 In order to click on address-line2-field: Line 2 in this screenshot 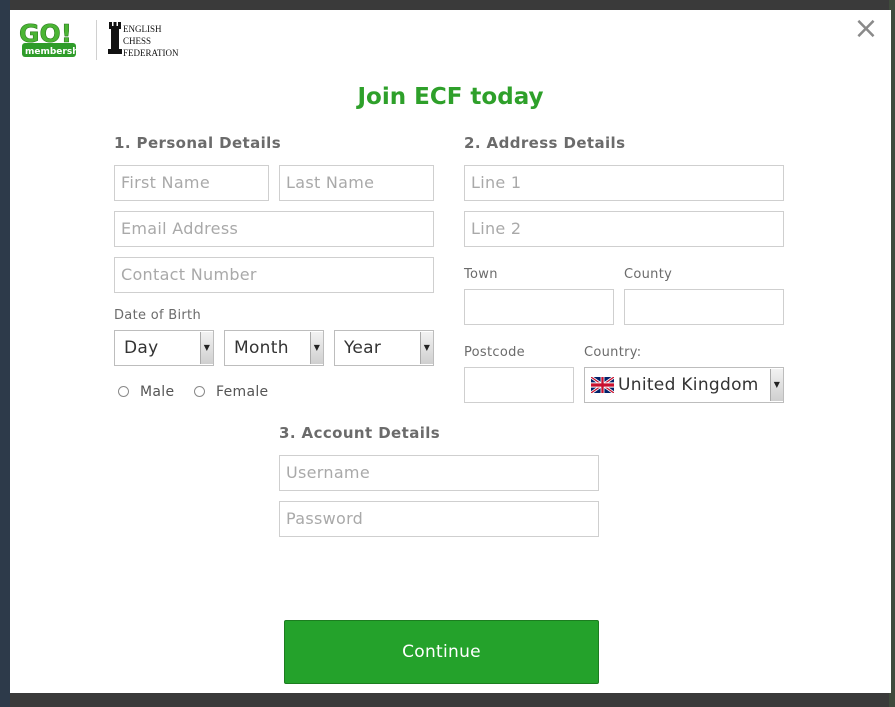, I will do `click(624, 229)`.